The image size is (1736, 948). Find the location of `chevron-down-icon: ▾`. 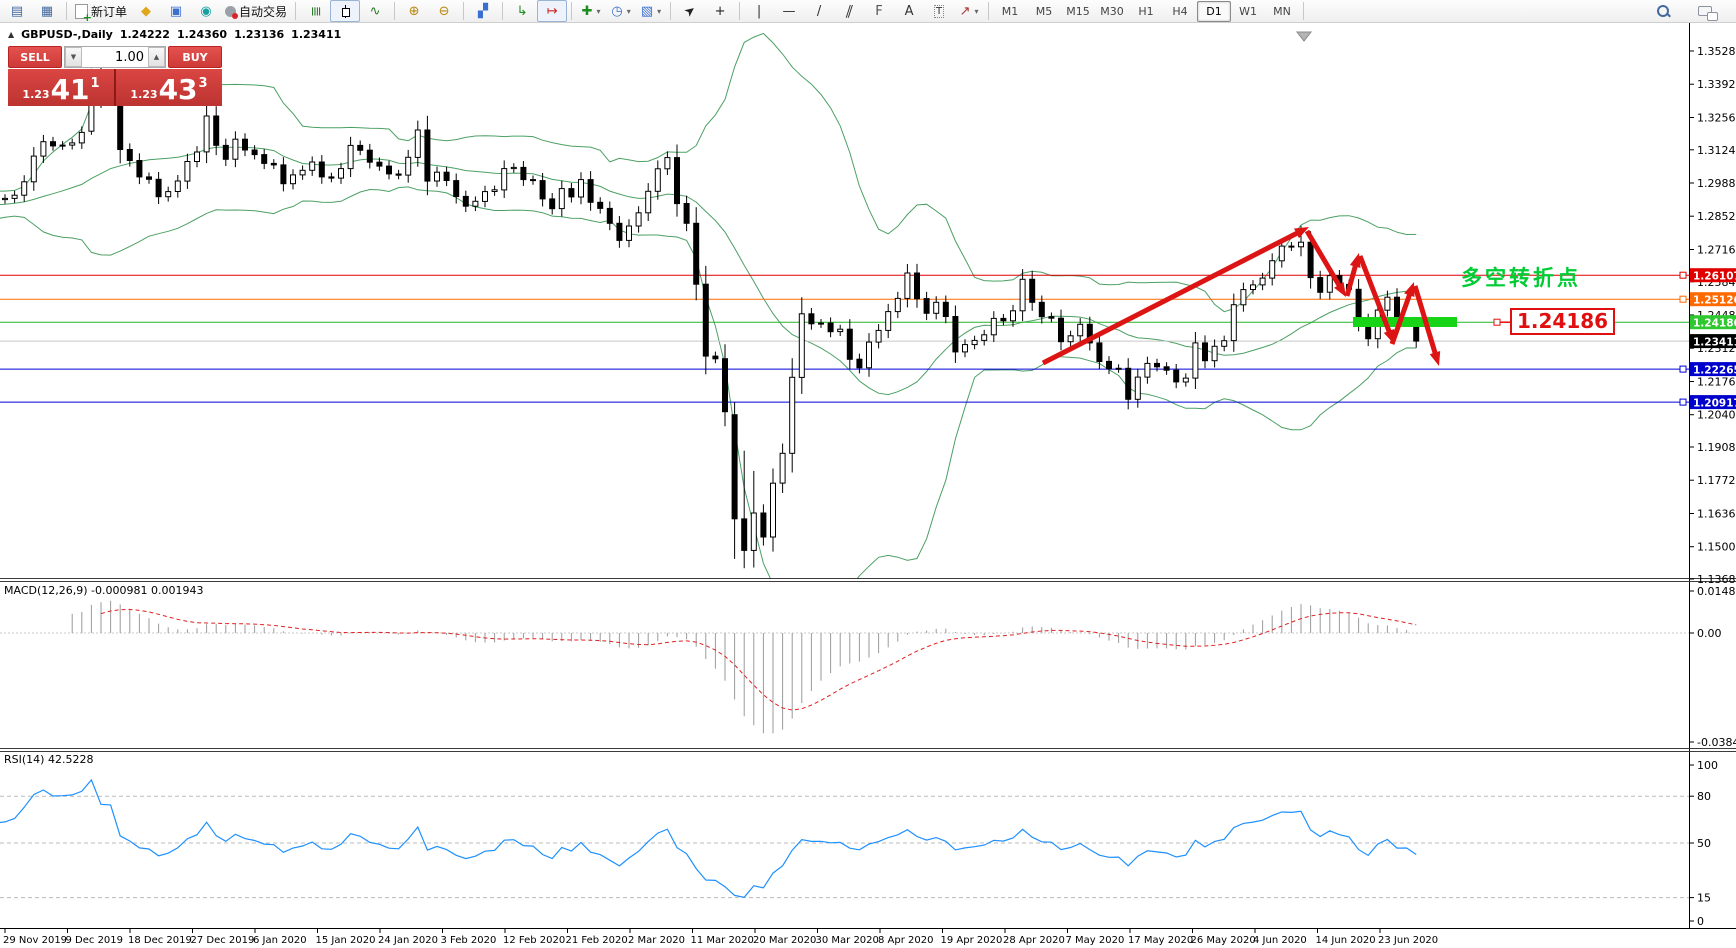

chevron-down-icon: ▾ is located at coordinates (598, 11).